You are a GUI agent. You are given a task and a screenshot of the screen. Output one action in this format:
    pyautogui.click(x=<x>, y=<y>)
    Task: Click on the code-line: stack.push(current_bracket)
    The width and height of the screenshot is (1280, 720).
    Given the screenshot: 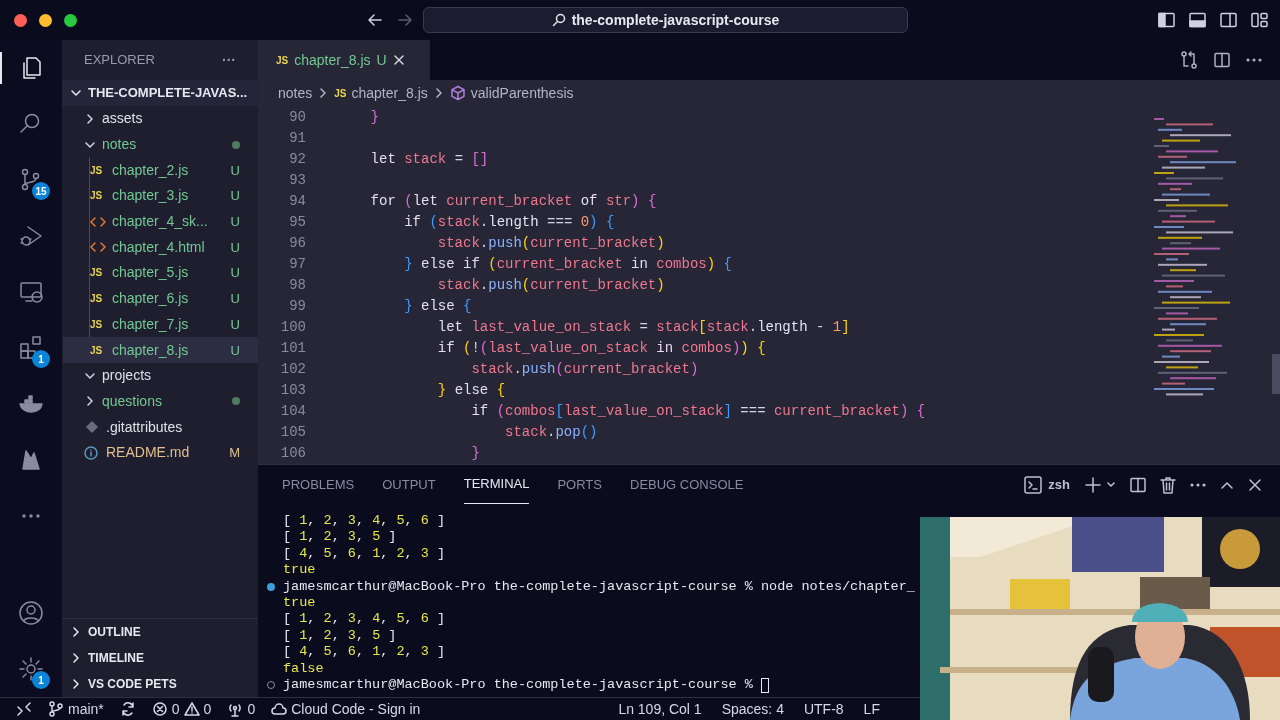 What is the action you would take?
    pyautogui.click(x=584, y=369)
    